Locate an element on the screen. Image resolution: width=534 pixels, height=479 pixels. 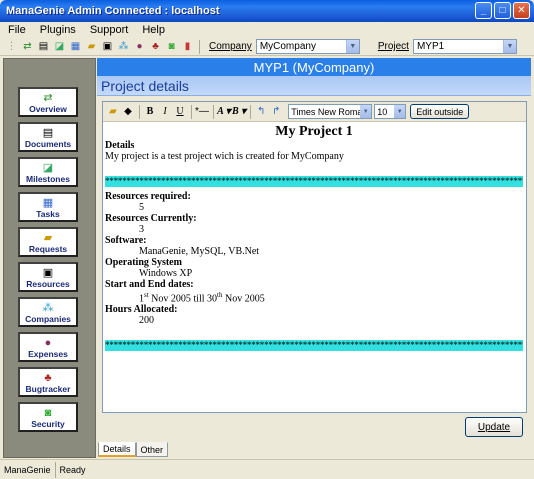
company-select: MyCompany ▼ is located at coordinates (307, 46).